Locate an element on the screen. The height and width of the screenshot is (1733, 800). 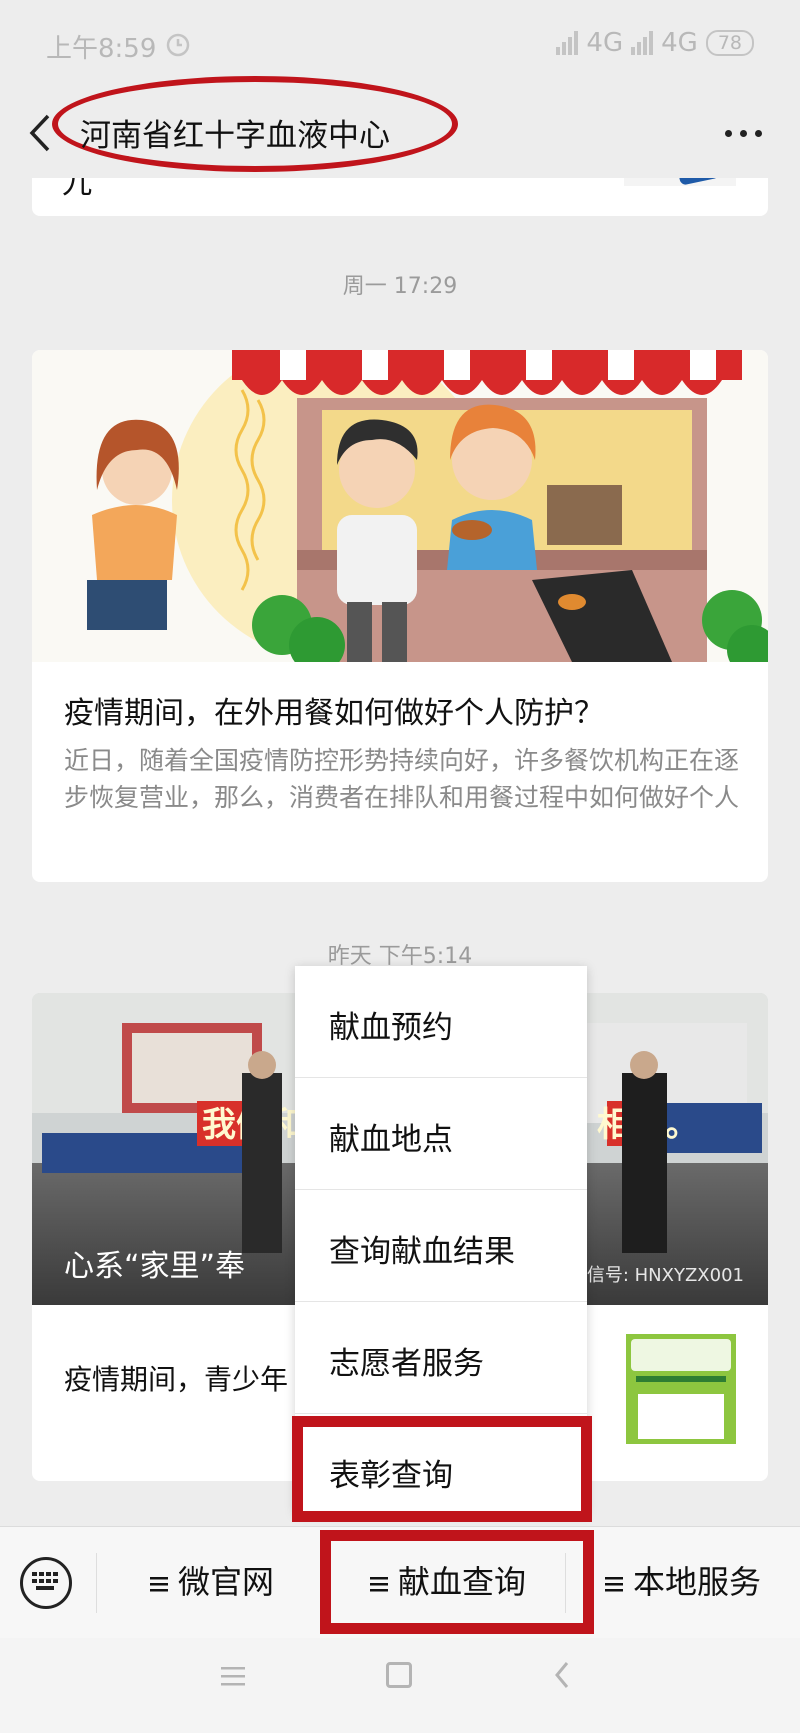
network-type-2: 4G is located at coordinates (679, 43).